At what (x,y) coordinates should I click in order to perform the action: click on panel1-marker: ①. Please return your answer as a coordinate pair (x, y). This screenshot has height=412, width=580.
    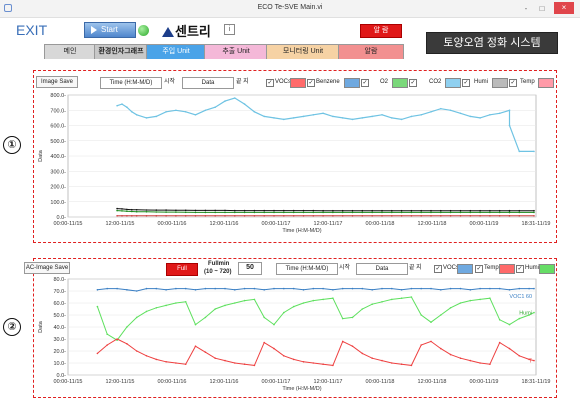
    Looking at the image, I should click on (12, 145).